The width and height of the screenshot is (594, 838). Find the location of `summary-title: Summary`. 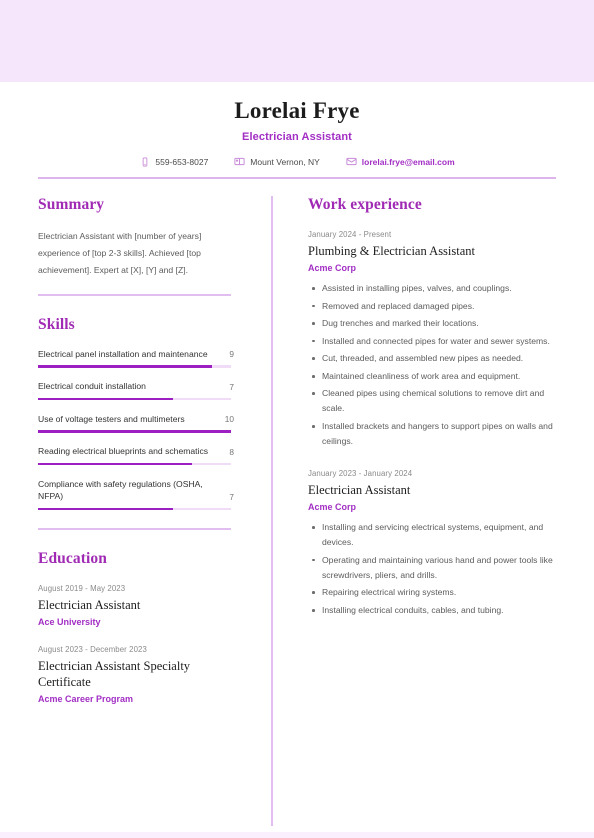

summary-title: Summary is located at coordinates (71, 204).